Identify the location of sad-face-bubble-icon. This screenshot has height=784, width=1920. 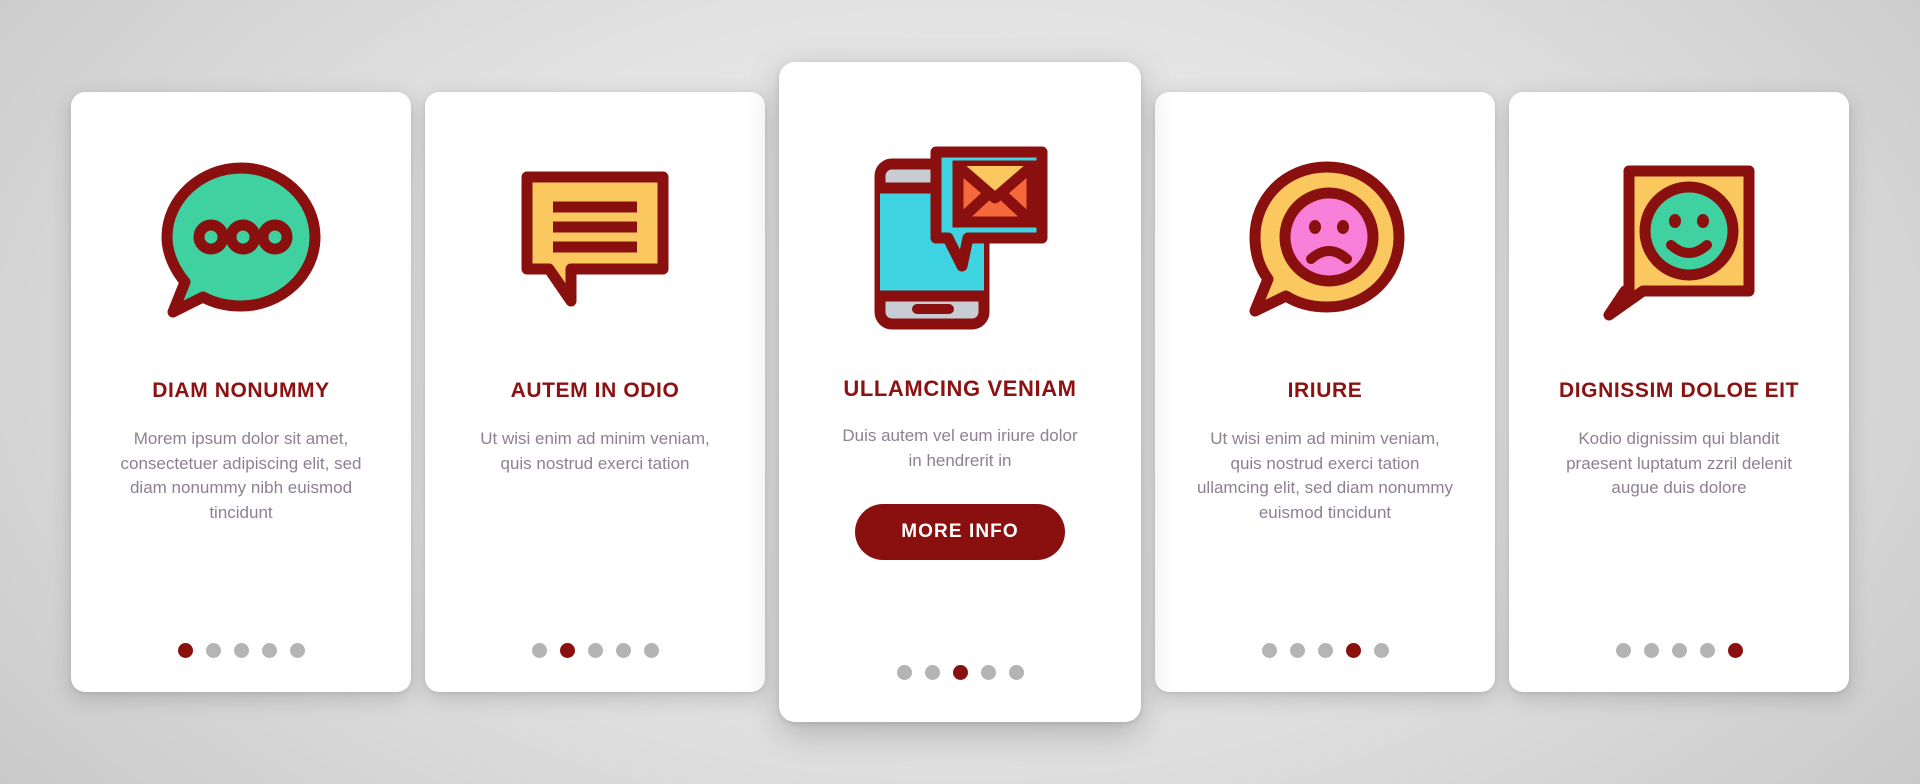
(1325, 241).